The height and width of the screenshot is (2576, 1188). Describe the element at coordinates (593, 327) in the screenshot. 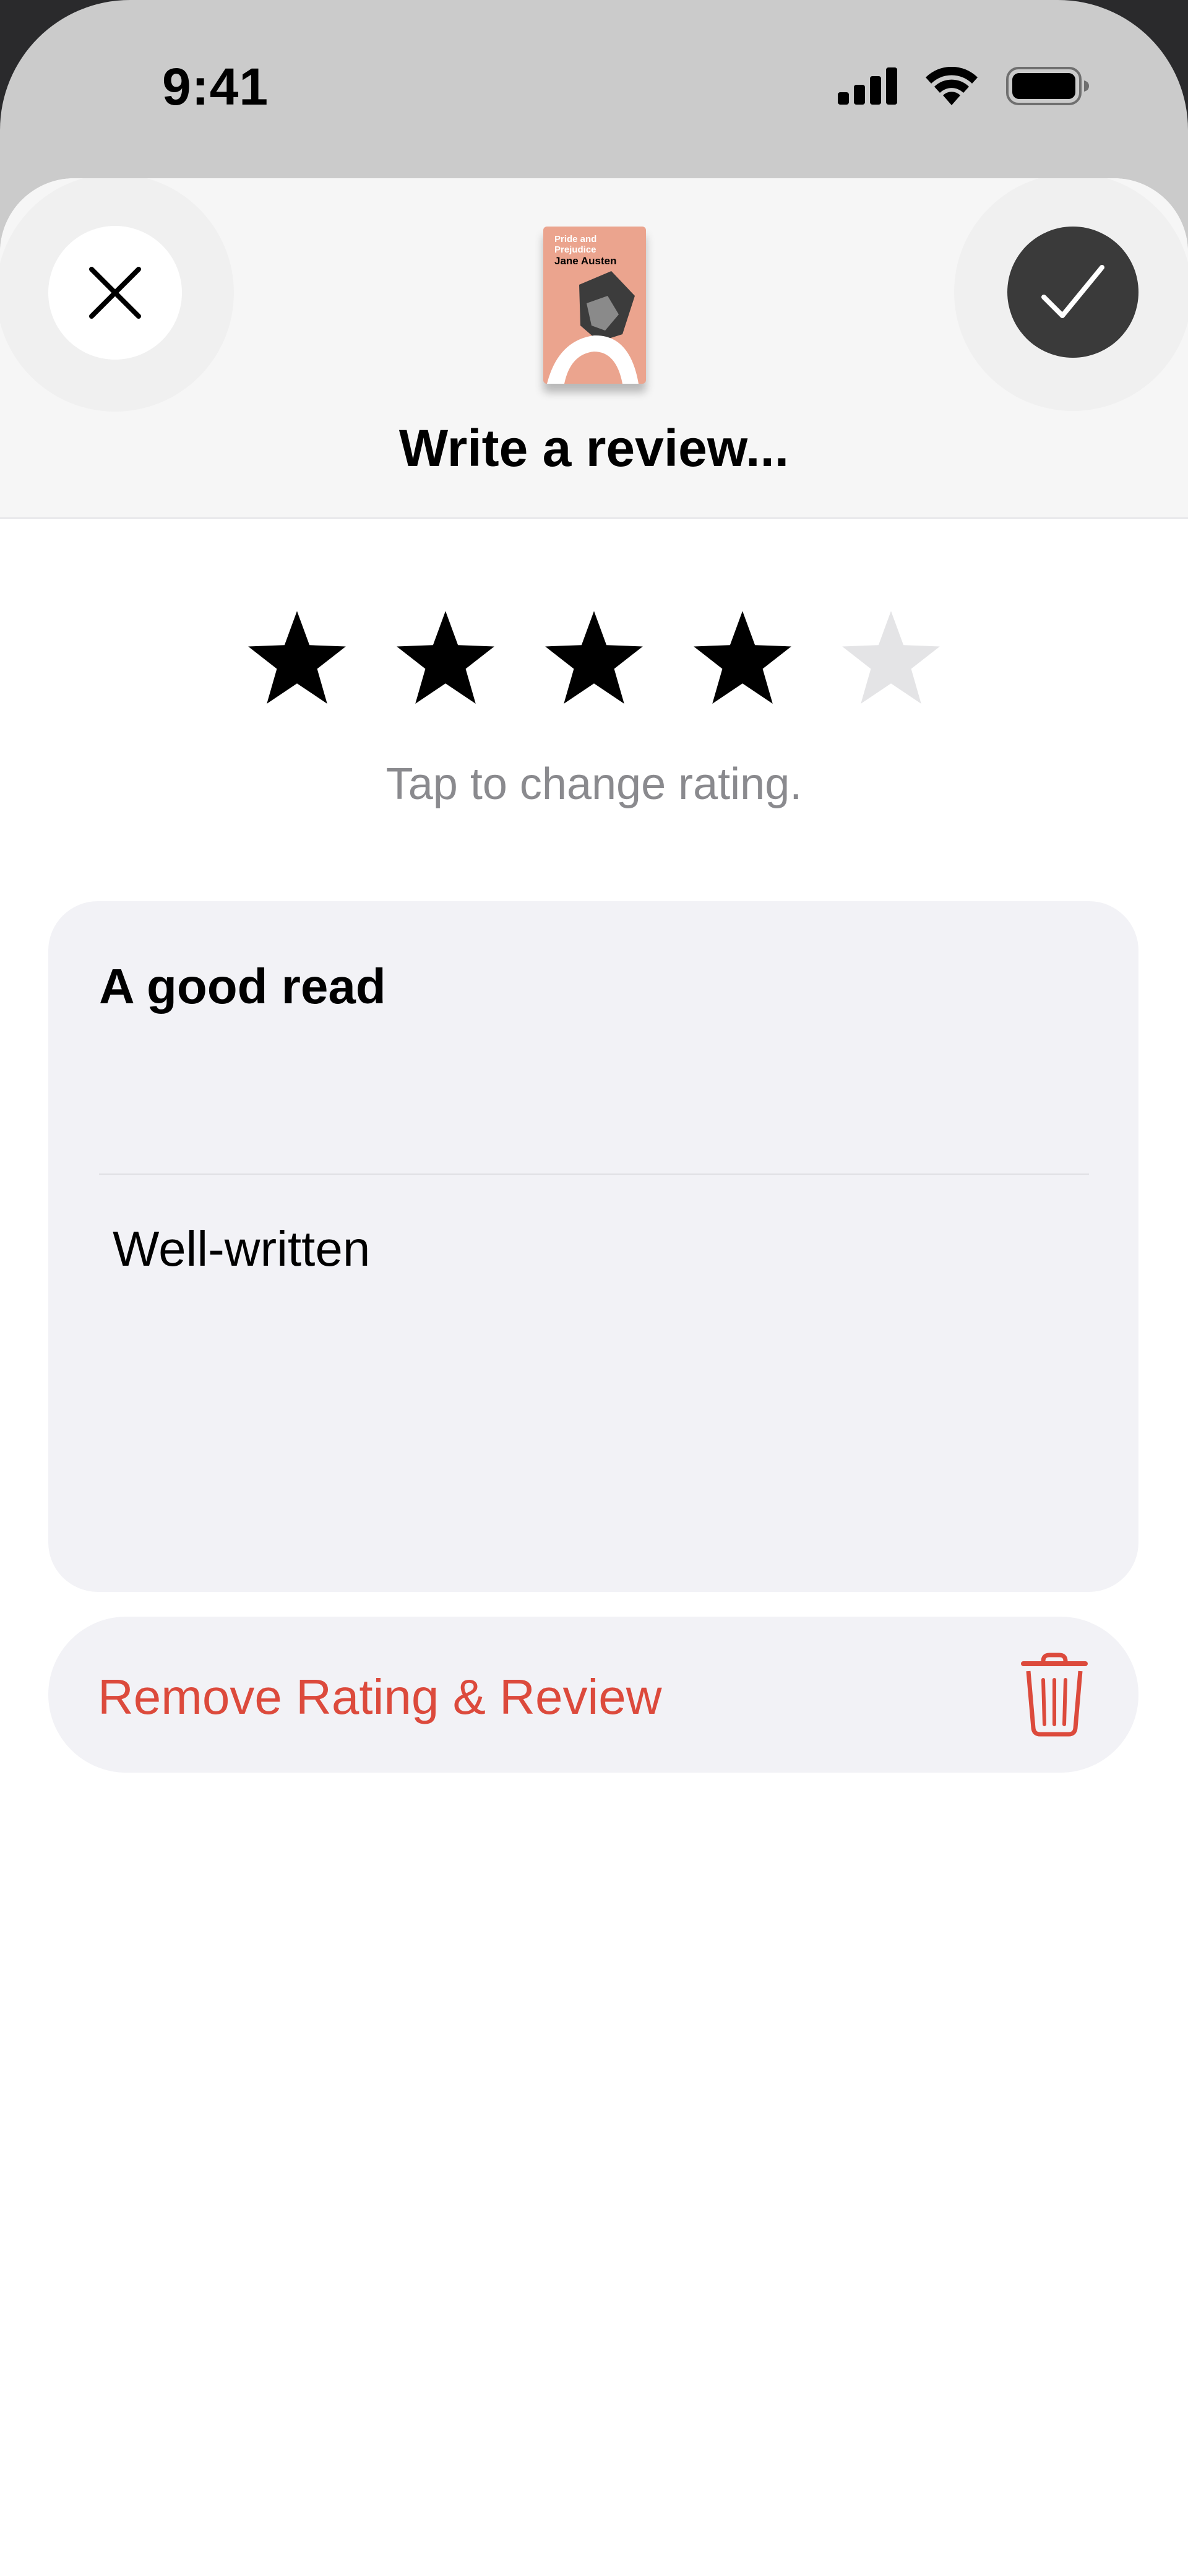

I see `book-cover-illustration` at that location.